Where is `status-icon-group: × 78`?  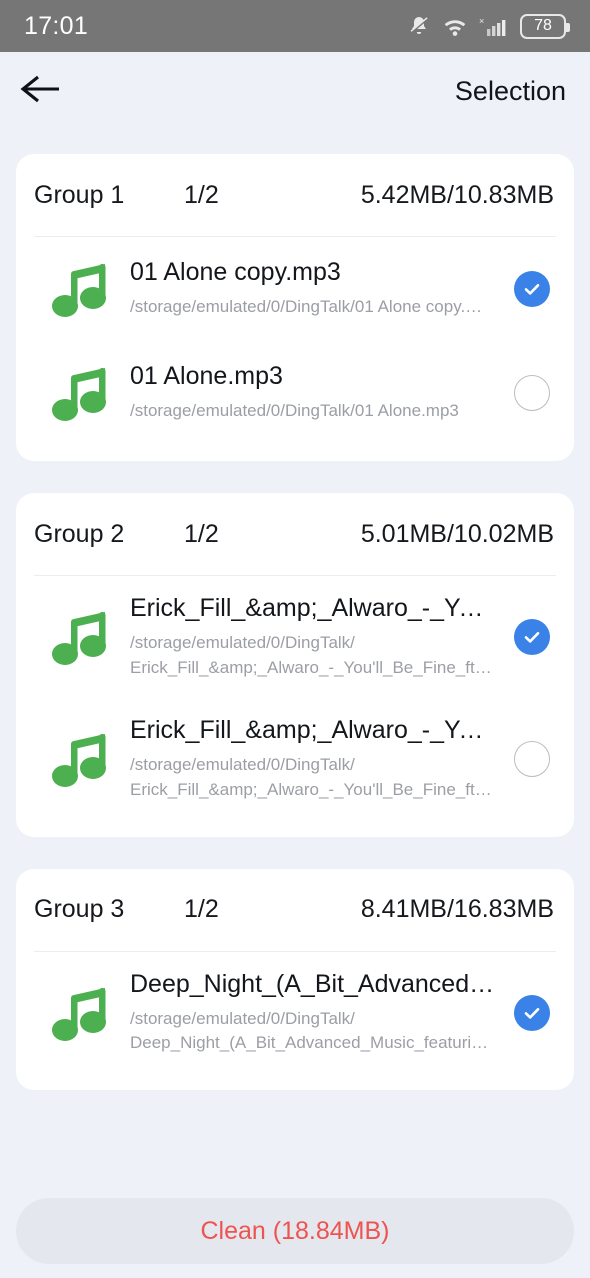 status-icon-group: × 78 is located at coordinates (488, 26).